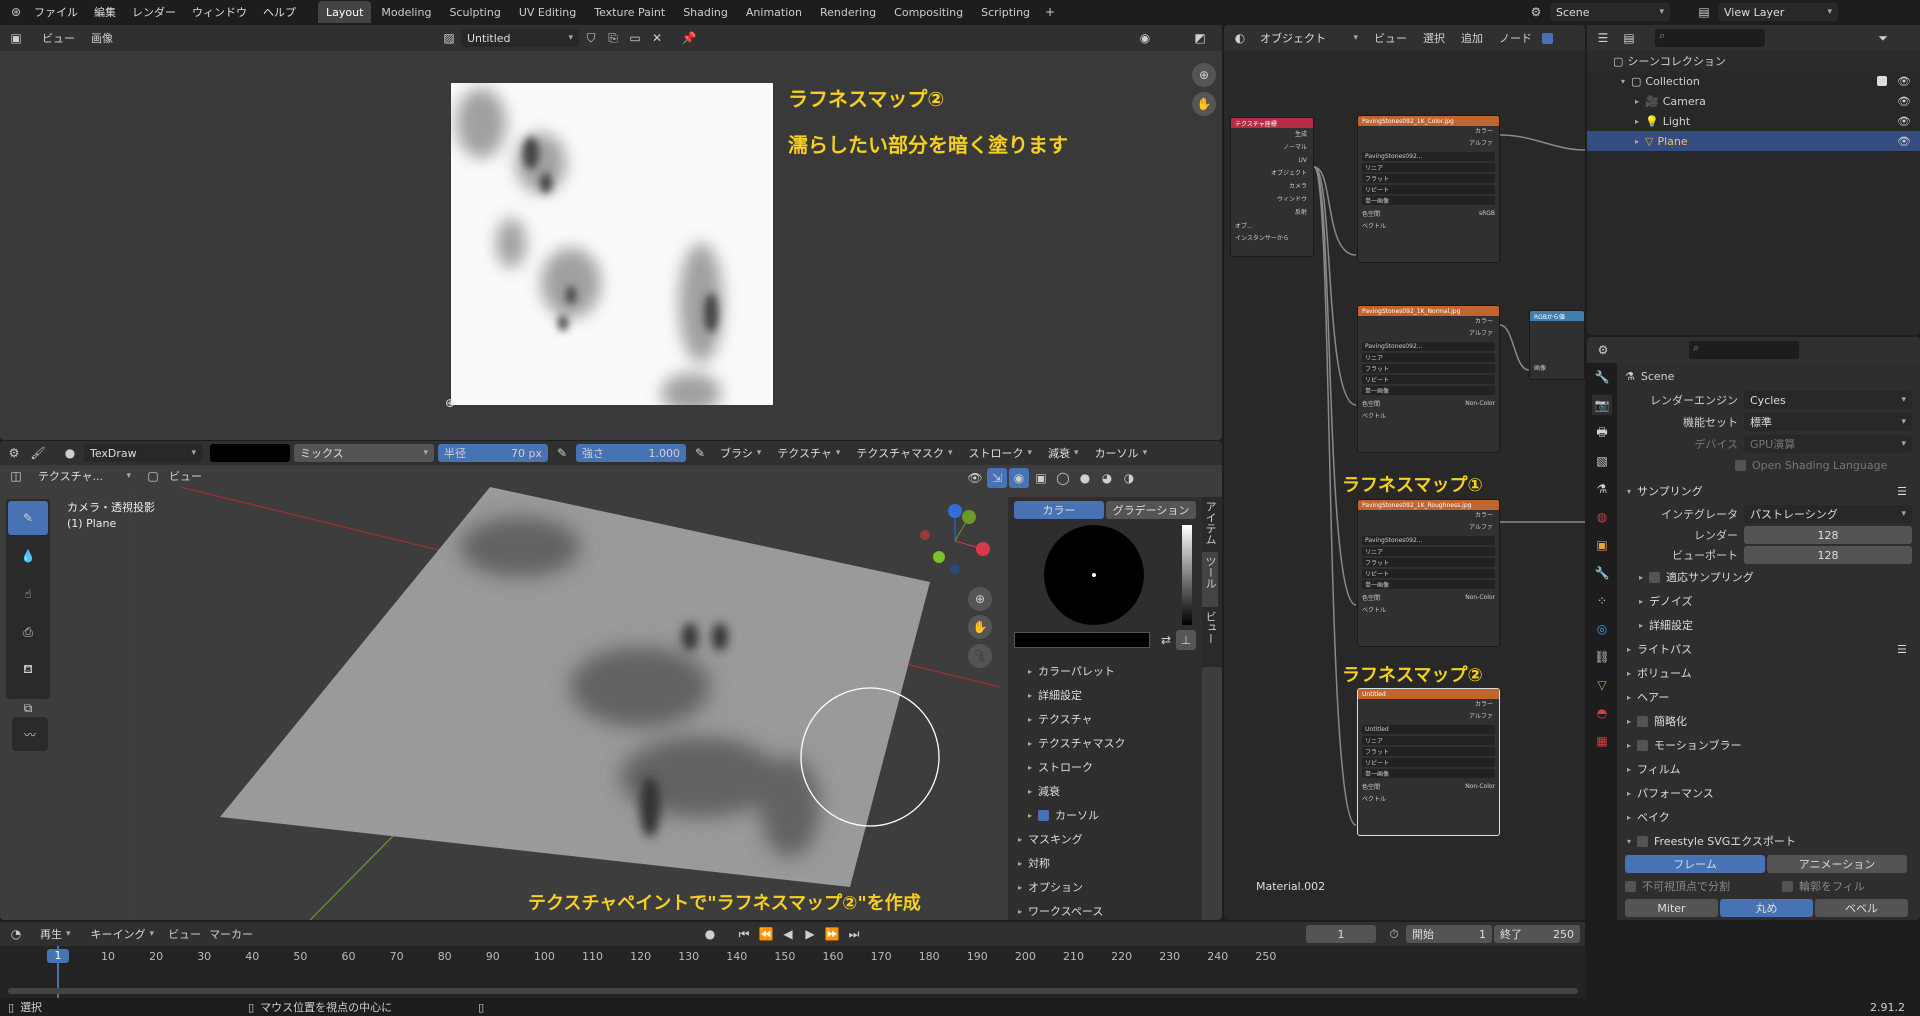 Image resolution: width=1920 pixels, height=1016 pixels. I want to click on animation-mode-button: アニメーション, so click(1837, 864).